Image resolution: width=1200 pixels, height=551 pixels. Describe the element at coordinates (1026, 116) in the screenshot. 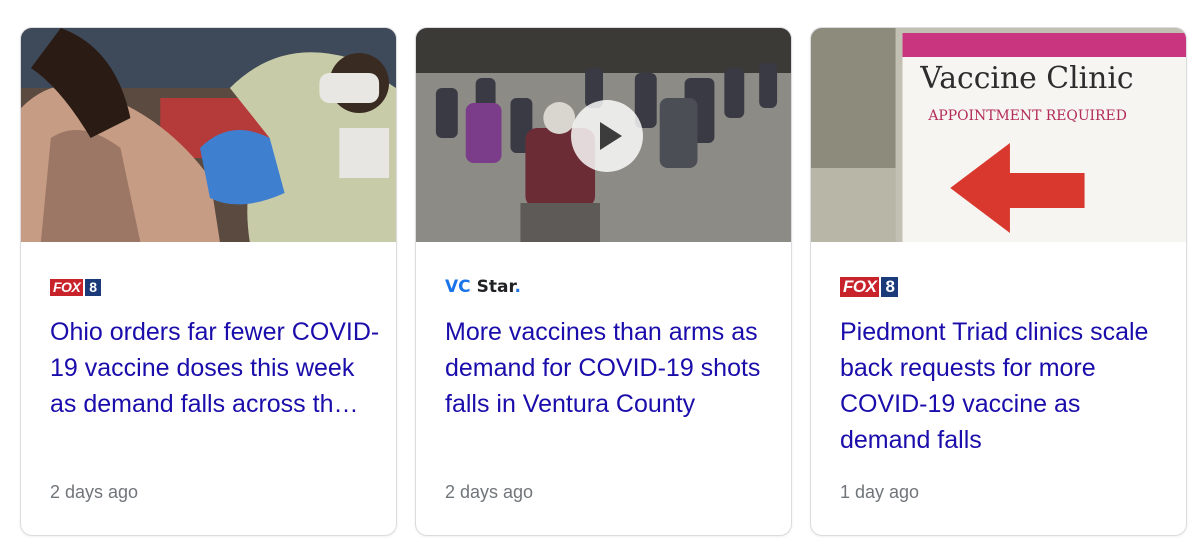

I see `sign-subtitle: APPOINTMENT REQUIRED` at that location.